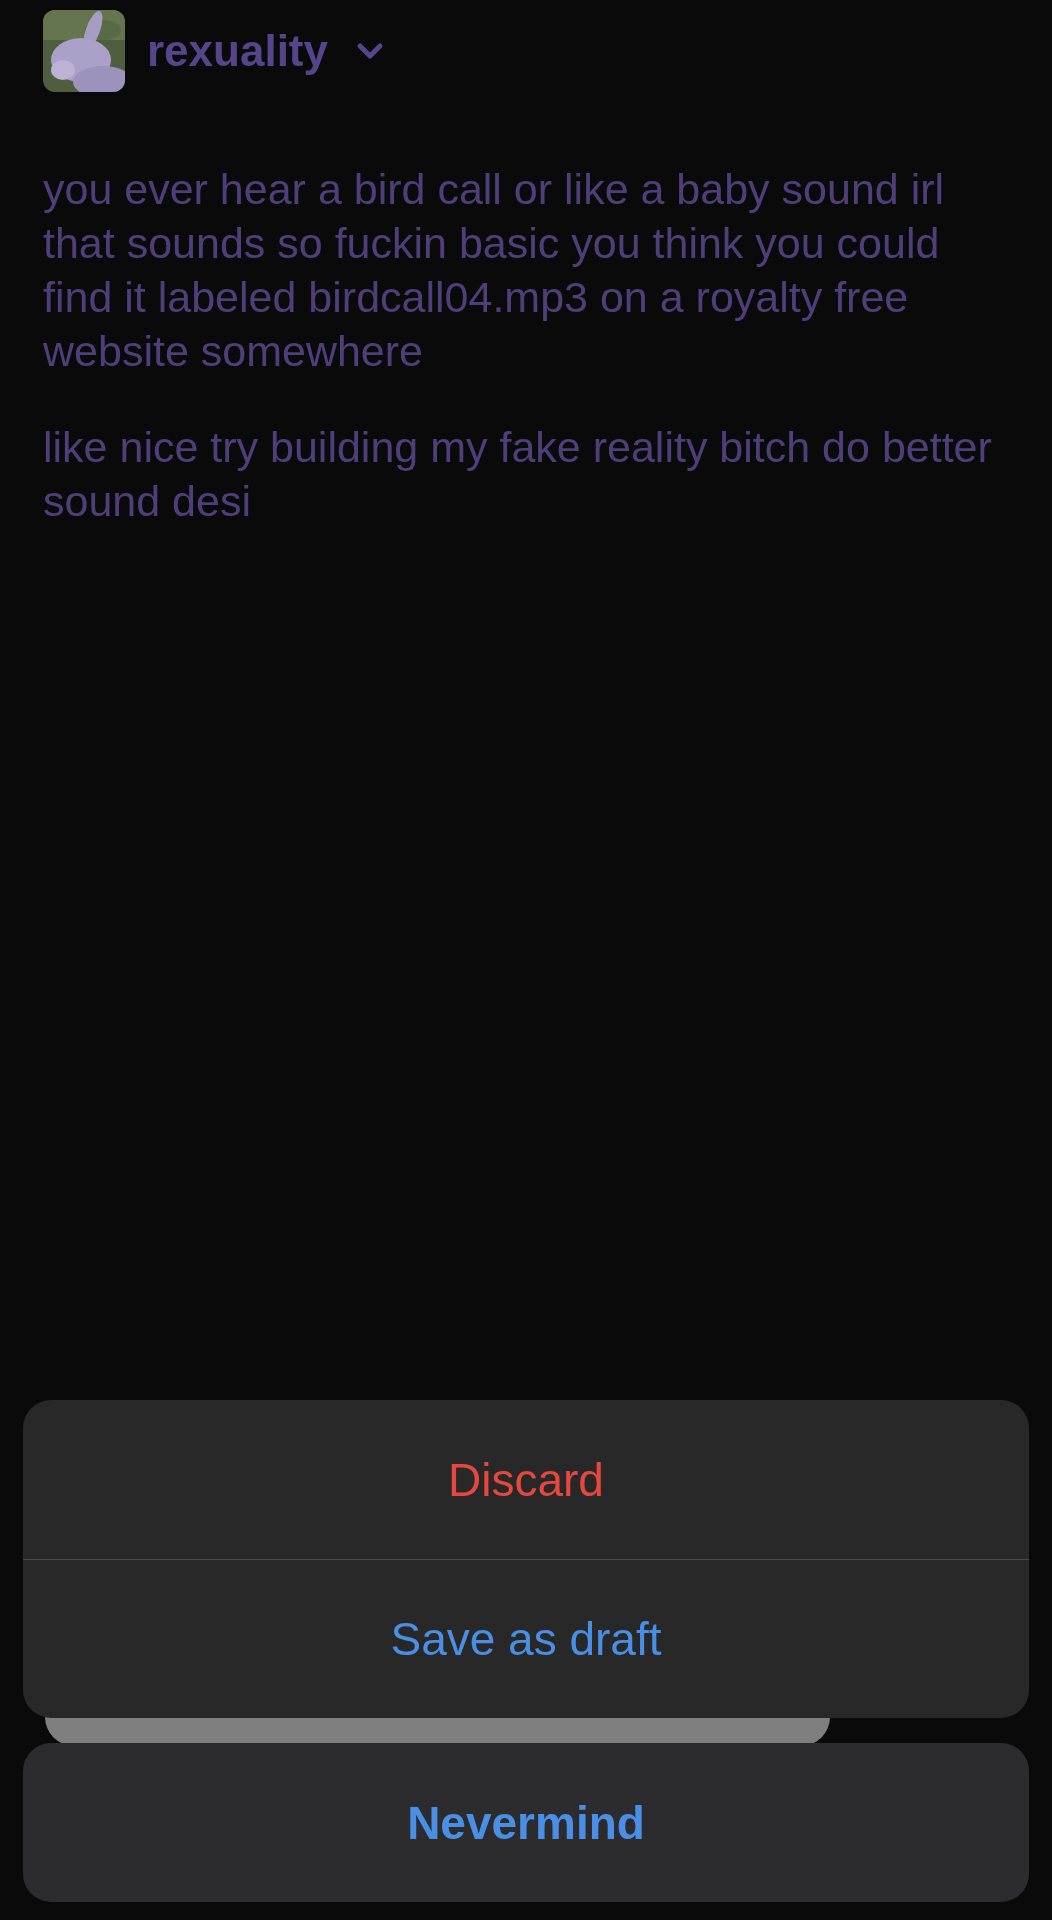 The height and width of the screenshot is (1920, 1052). What do you see at coordinates (237, 51) in the screenshot?
I see `username: rexuality` at bounding box center [237, 51].